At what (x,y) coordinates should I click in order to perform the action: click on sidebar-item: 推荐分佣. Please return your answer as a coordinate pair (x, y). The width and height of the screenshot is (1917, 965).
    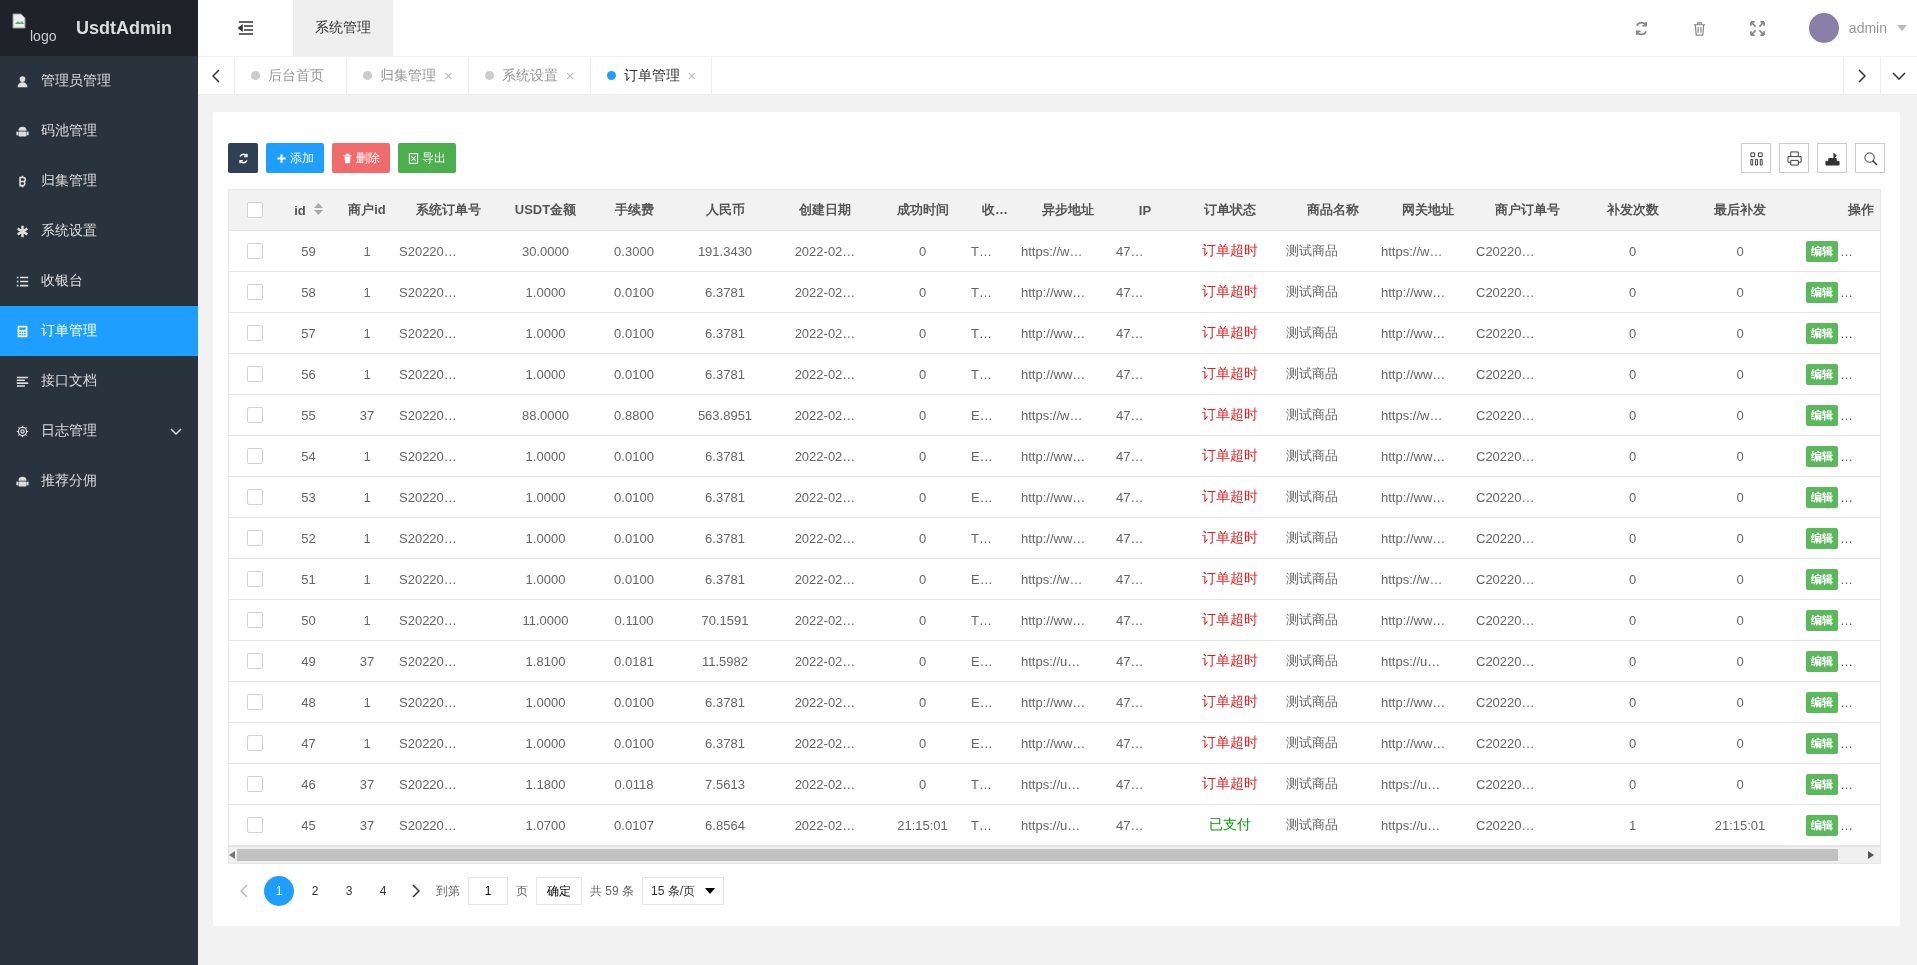
    Looking at the image, I should click on (99, 481).